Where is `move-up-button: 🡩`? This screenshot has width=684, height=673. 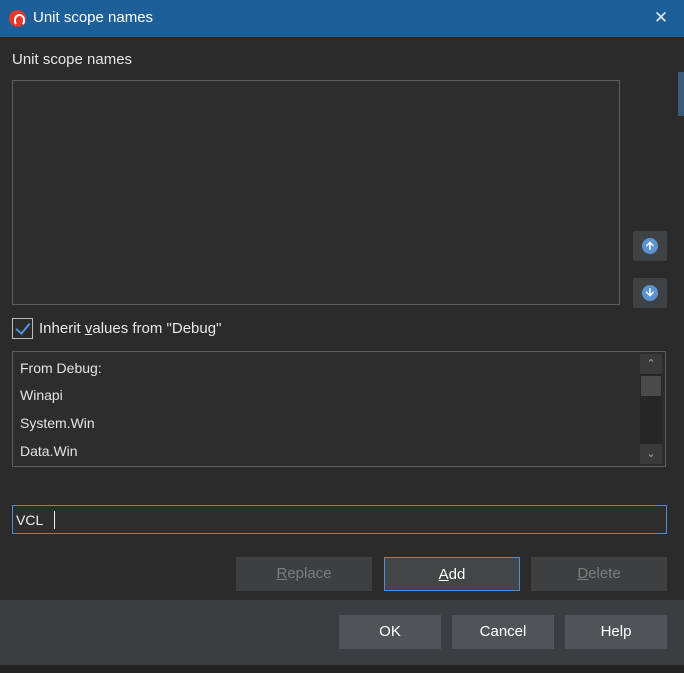 move-up-button: 🡩 is located at coordinates (650, 246).